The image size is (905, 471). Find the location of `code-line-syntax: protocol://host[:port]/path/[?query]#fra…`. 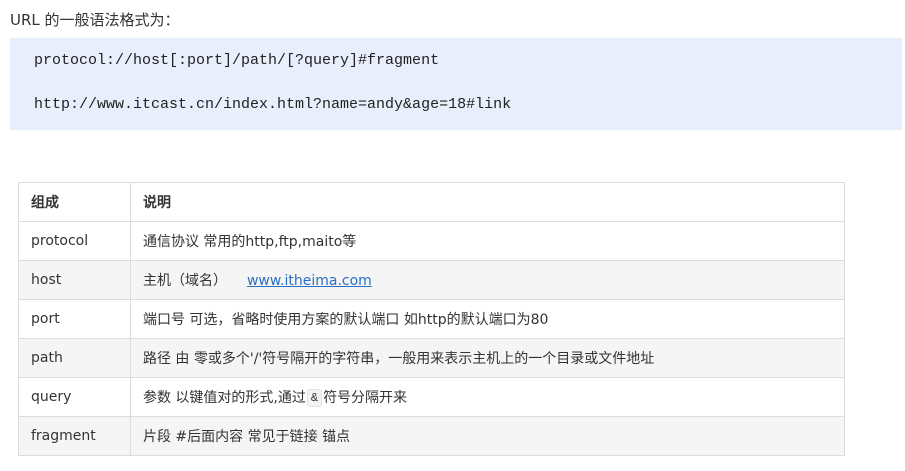

code-line-syntax: protocol://host[:port]/path/[?query]#fra… is located at coordinates (237, 60).